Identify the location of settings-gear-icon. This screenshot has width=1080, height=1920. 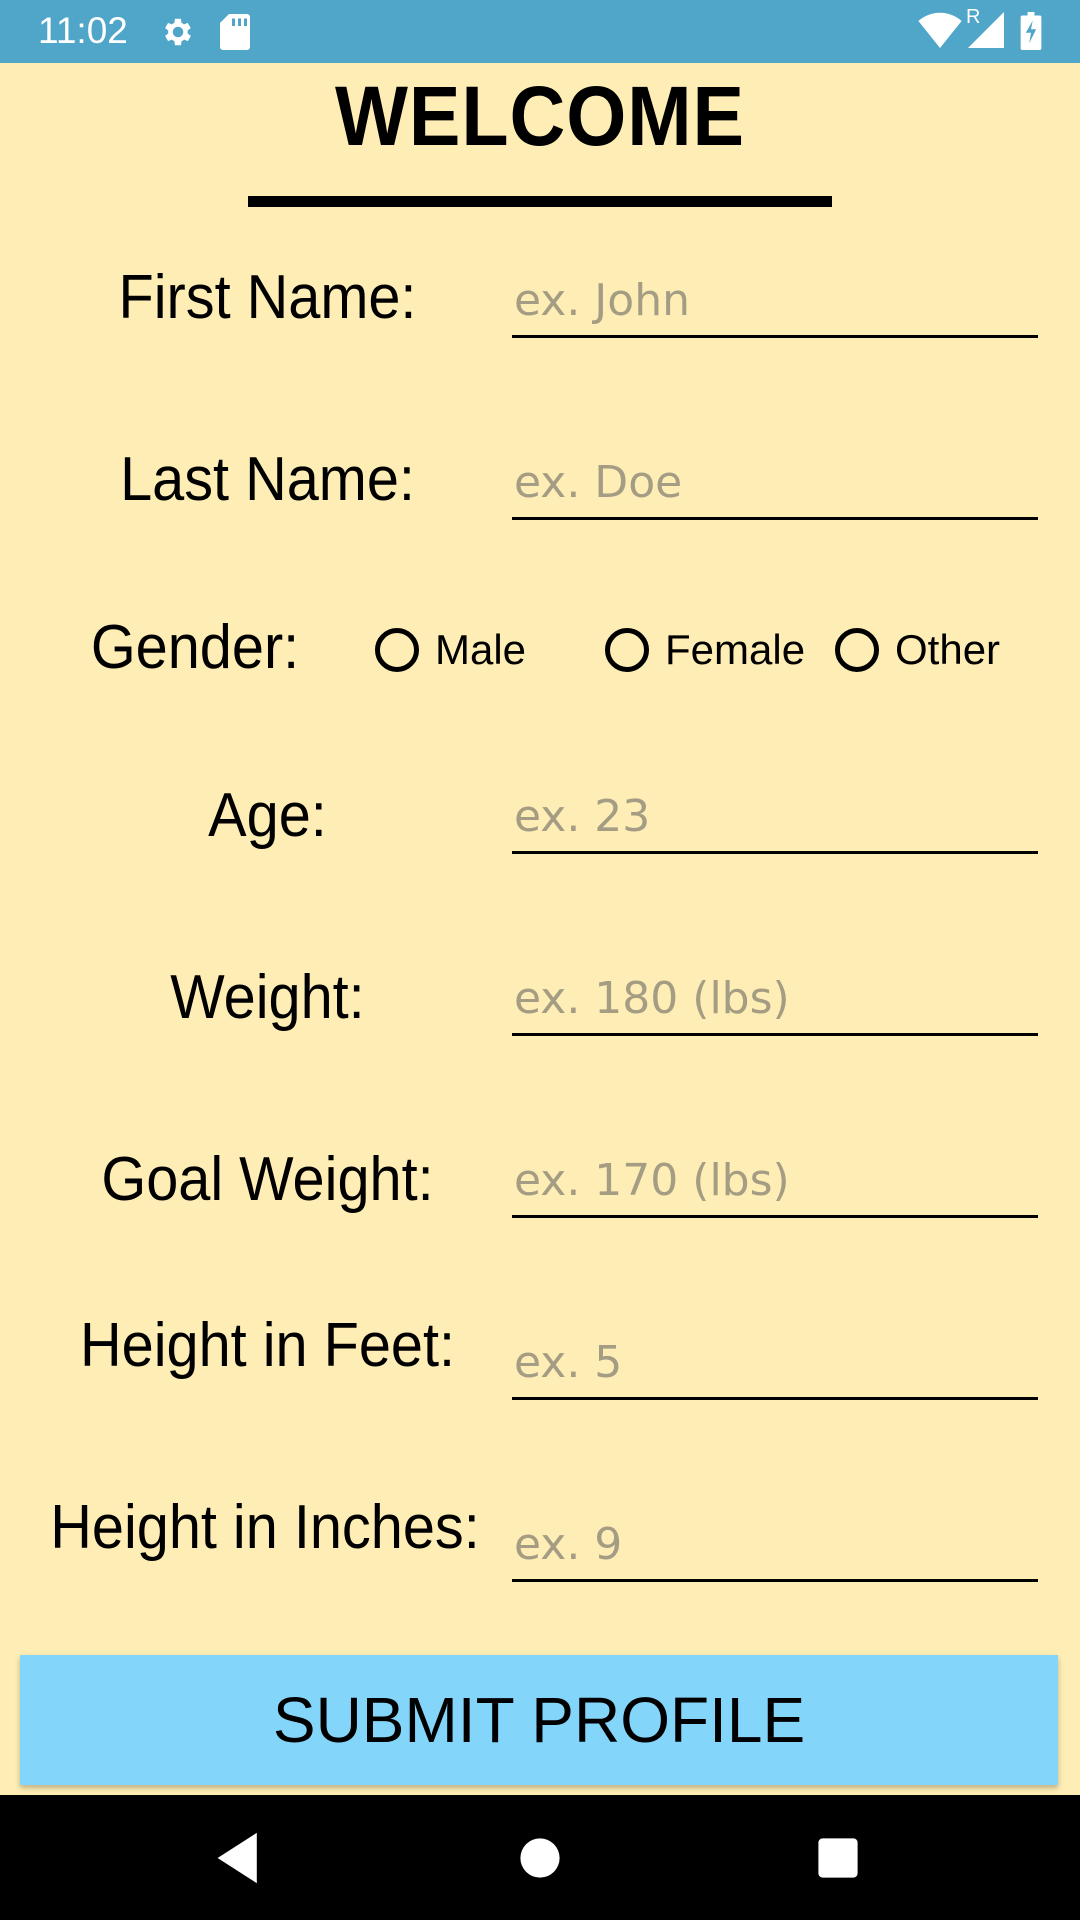
(178, 34).